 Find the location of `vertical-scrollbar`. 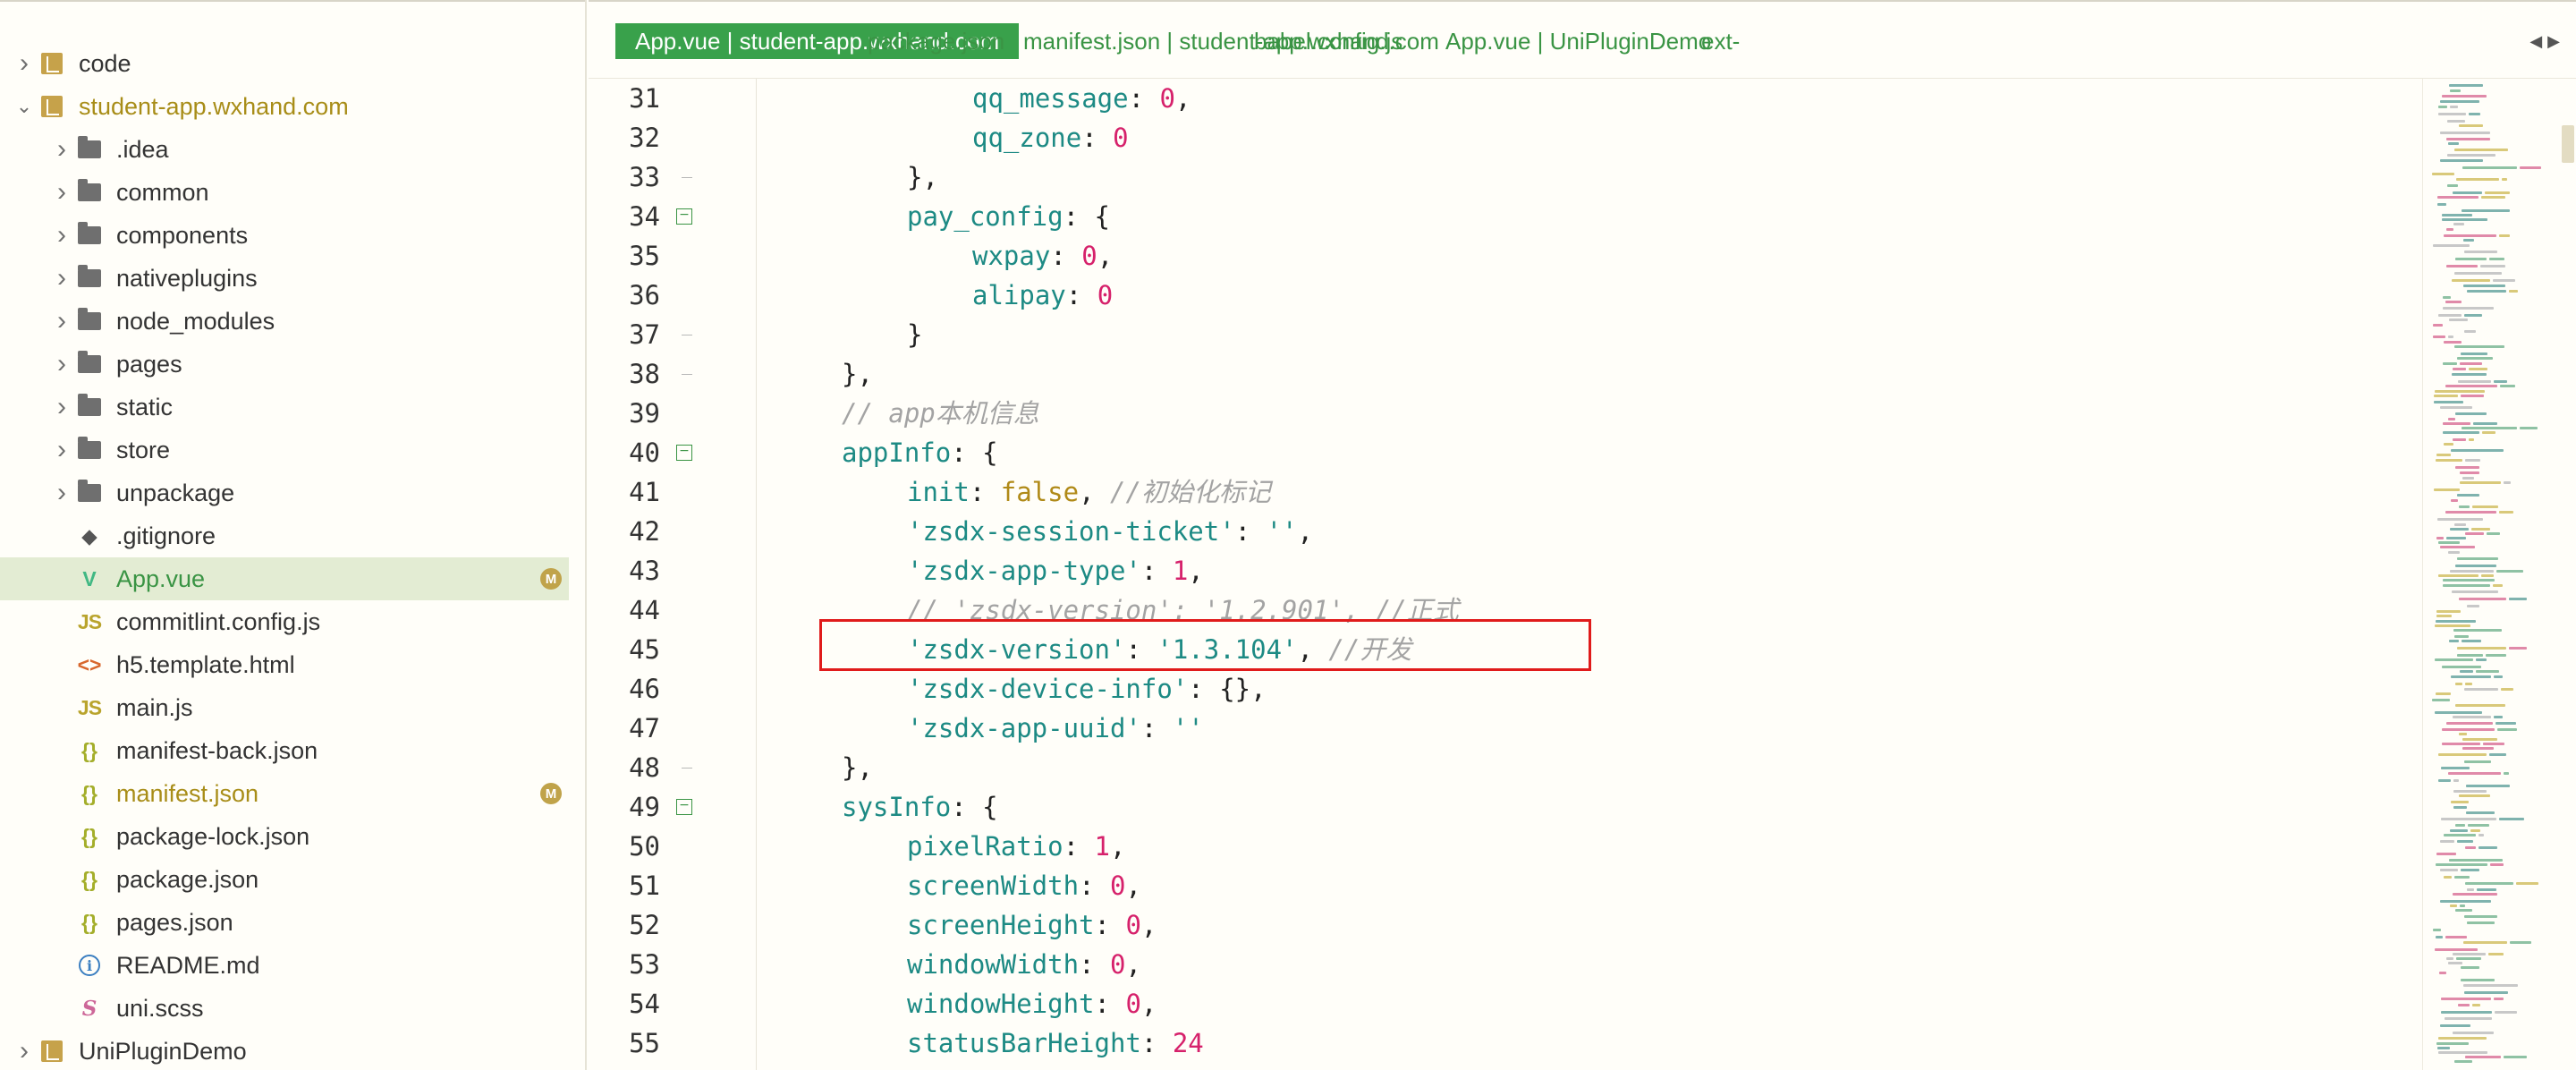

vertical-scrollbar is located at coordinates (2568, 574).